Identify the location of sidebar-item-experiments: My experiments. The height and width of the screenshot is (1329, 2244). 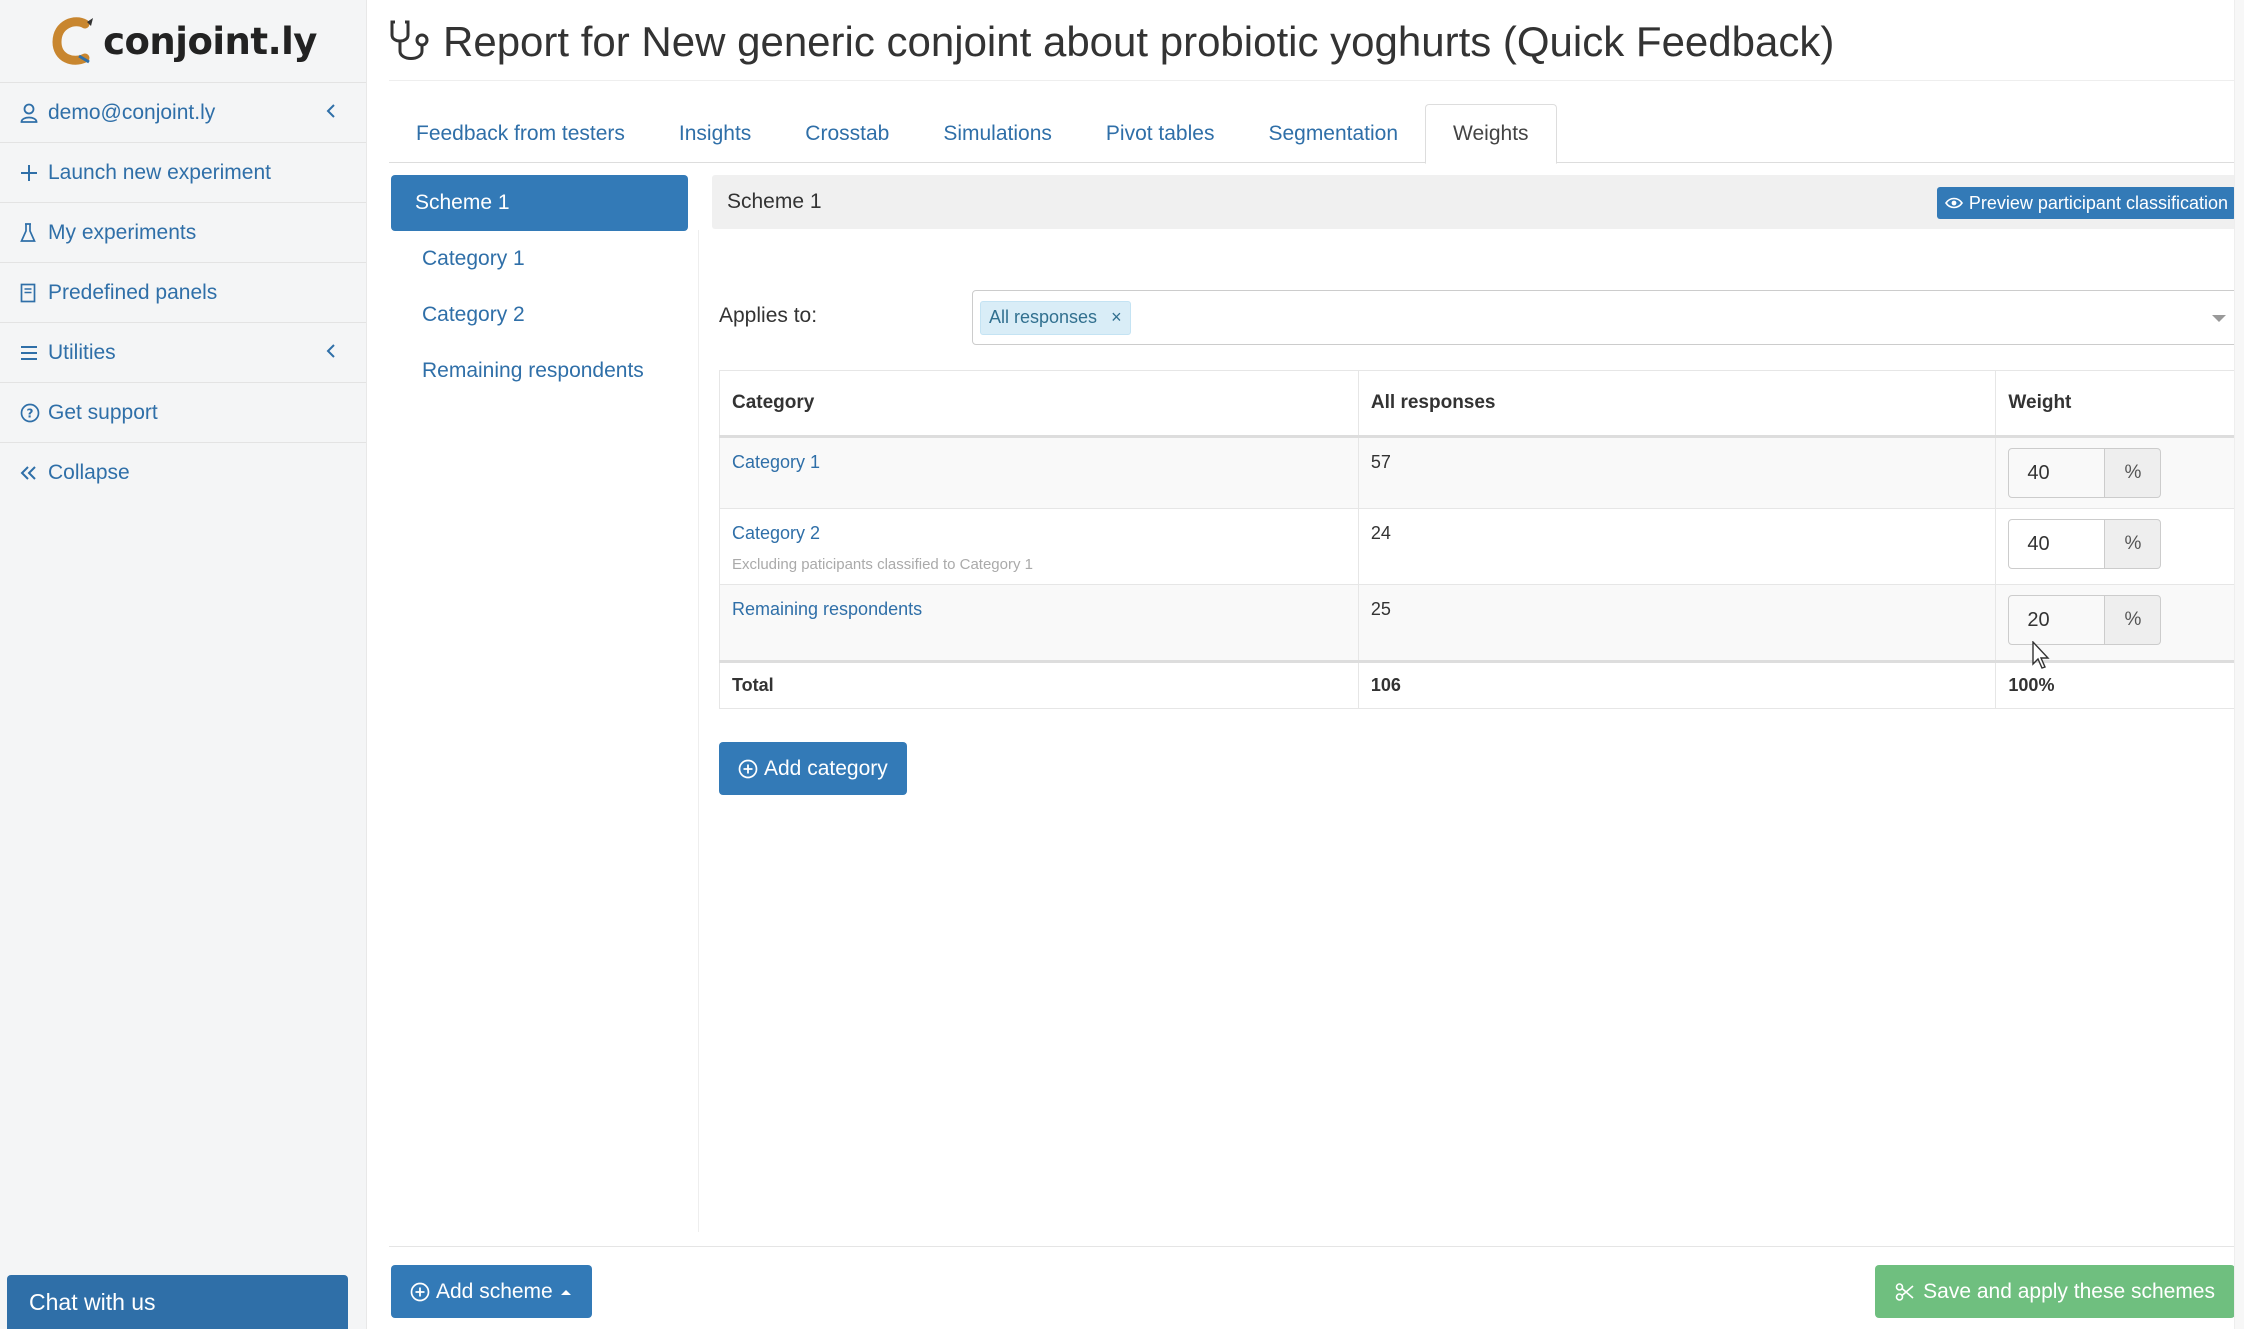
(183, 232).